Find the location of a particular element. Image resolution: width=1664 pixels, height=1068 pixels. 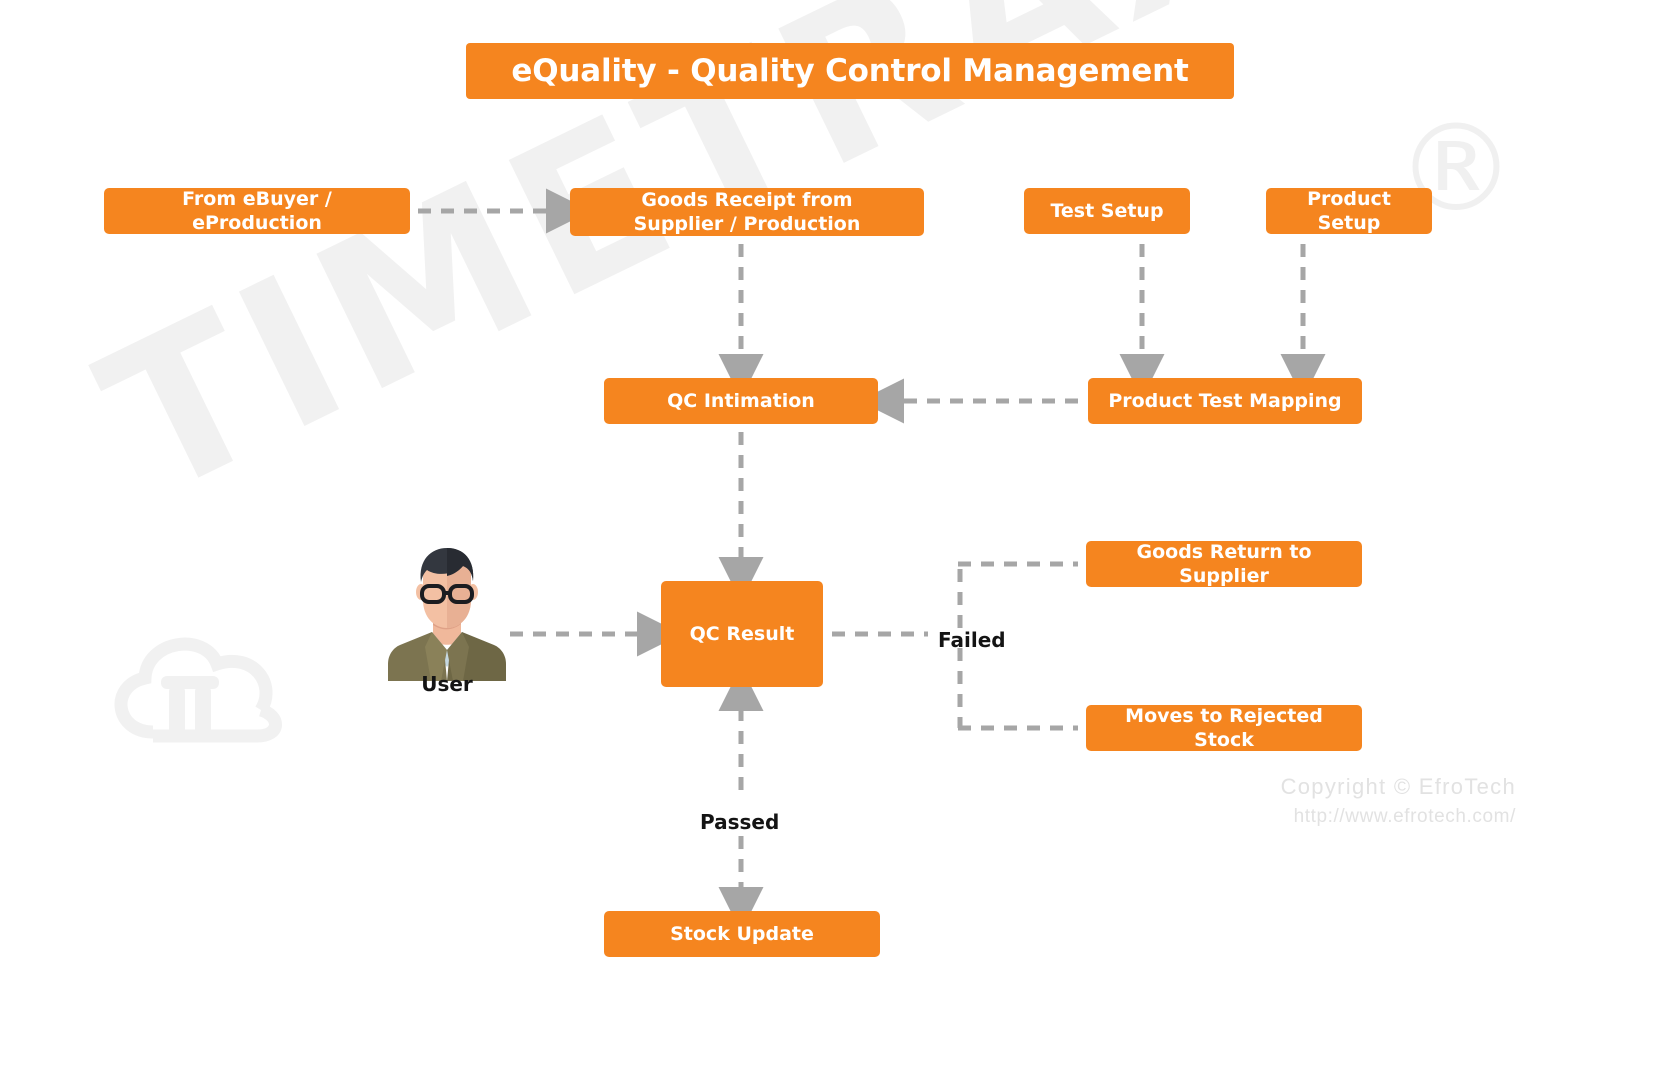

node-label: Test Setup is located at coordinates (1107, 210).